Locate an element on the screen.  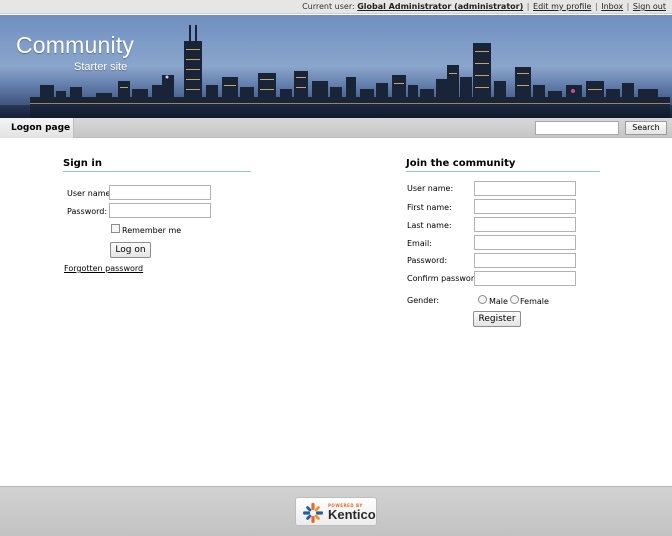
gender-female-radio is located at coordinates (514, 299).